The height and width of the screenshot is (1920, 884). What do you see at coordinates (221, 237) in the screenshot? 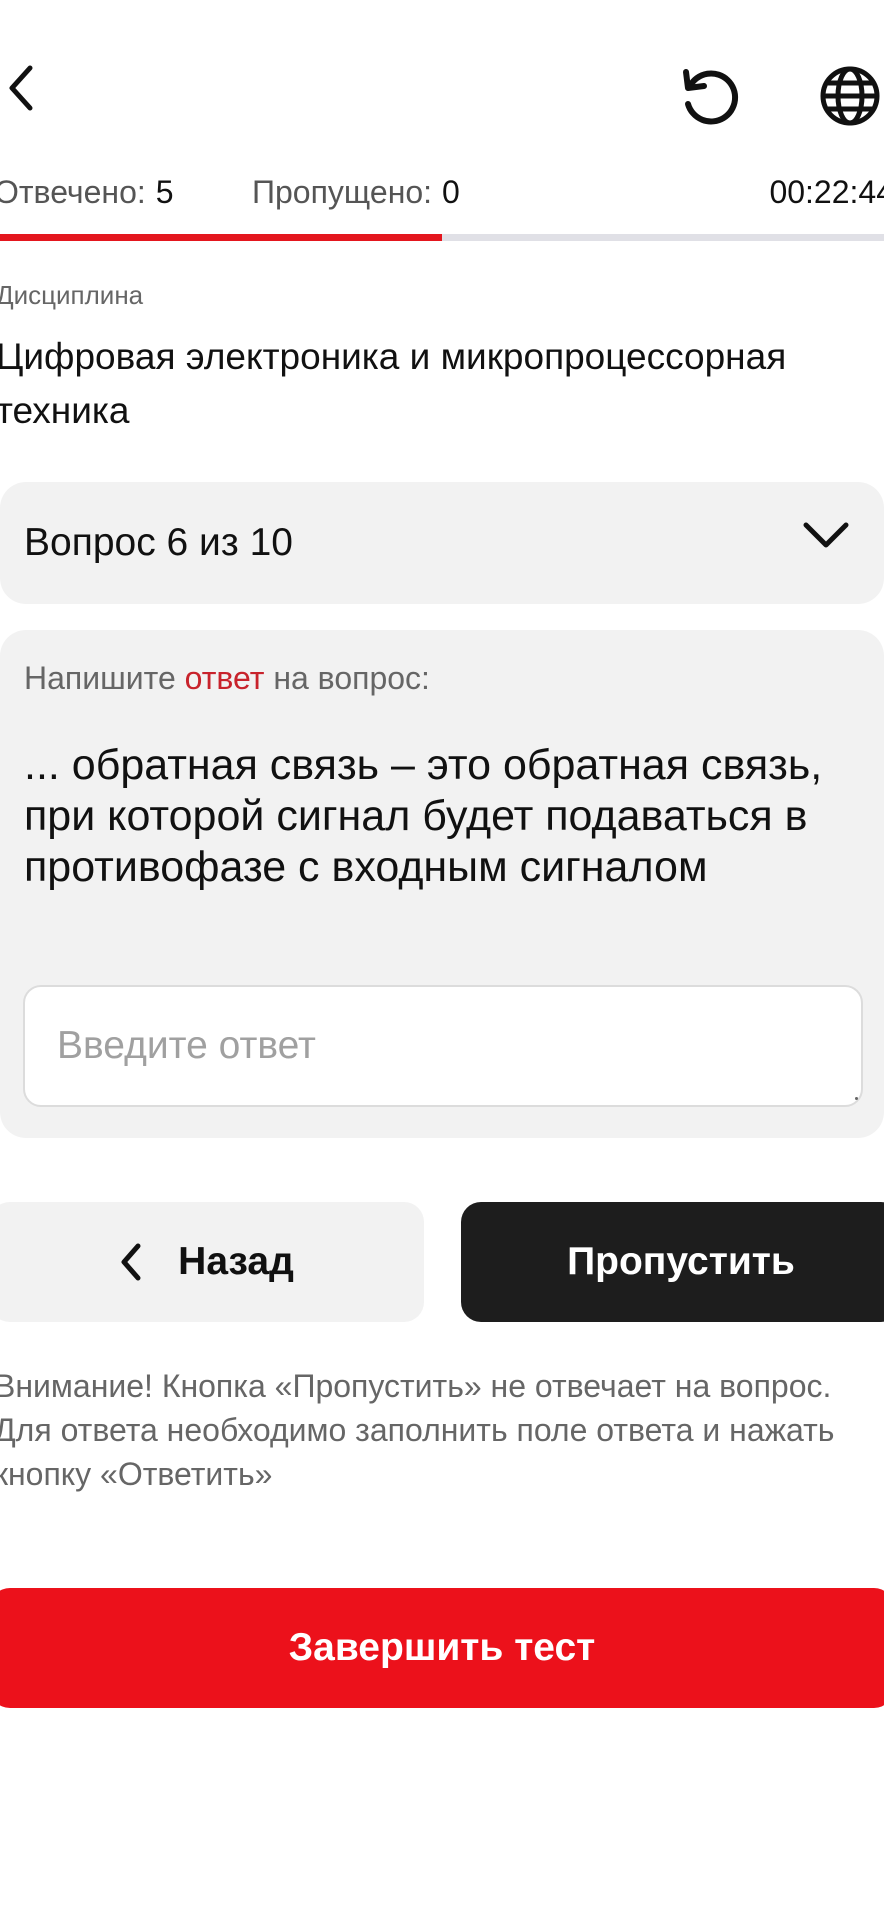
I see `progress-fill` at bounding box center [221, 237].